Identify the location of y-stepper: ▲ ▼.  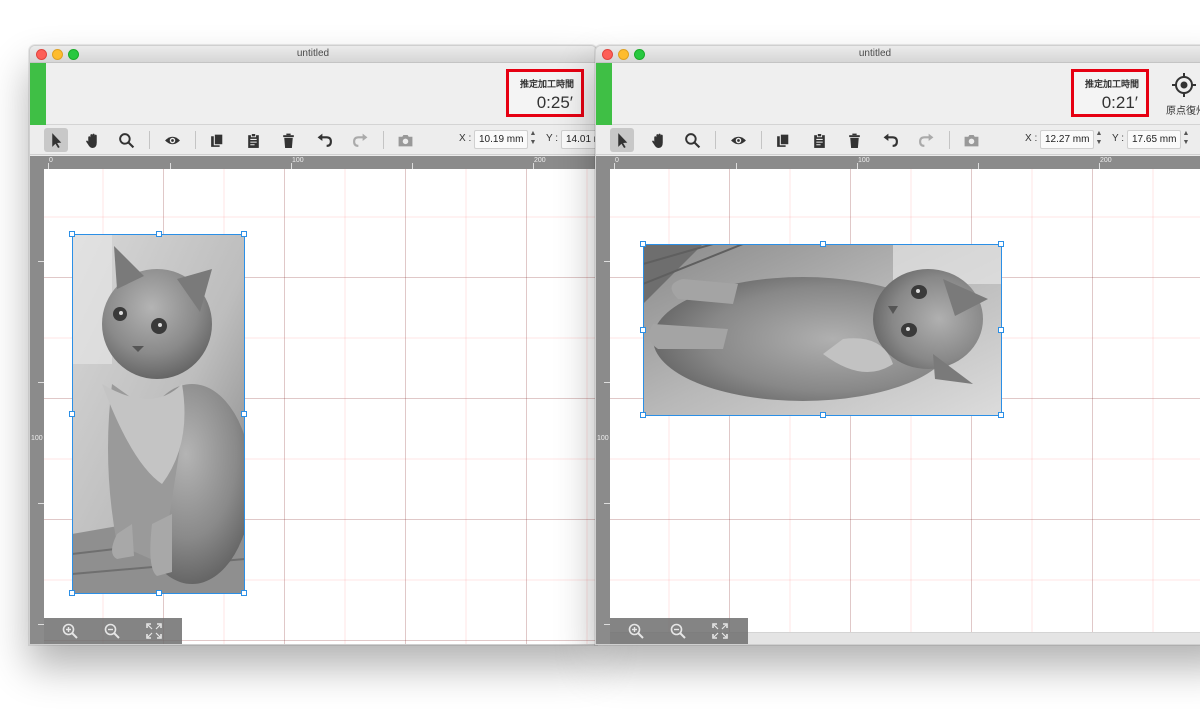
(1186, 138).